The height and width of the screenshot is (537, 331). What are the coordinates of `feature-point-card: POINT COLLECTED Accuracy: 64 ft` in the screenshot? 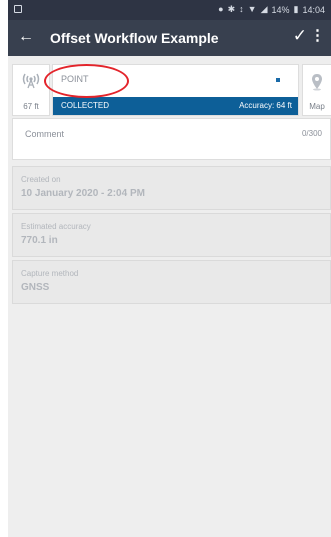 It's located at (175, 90).